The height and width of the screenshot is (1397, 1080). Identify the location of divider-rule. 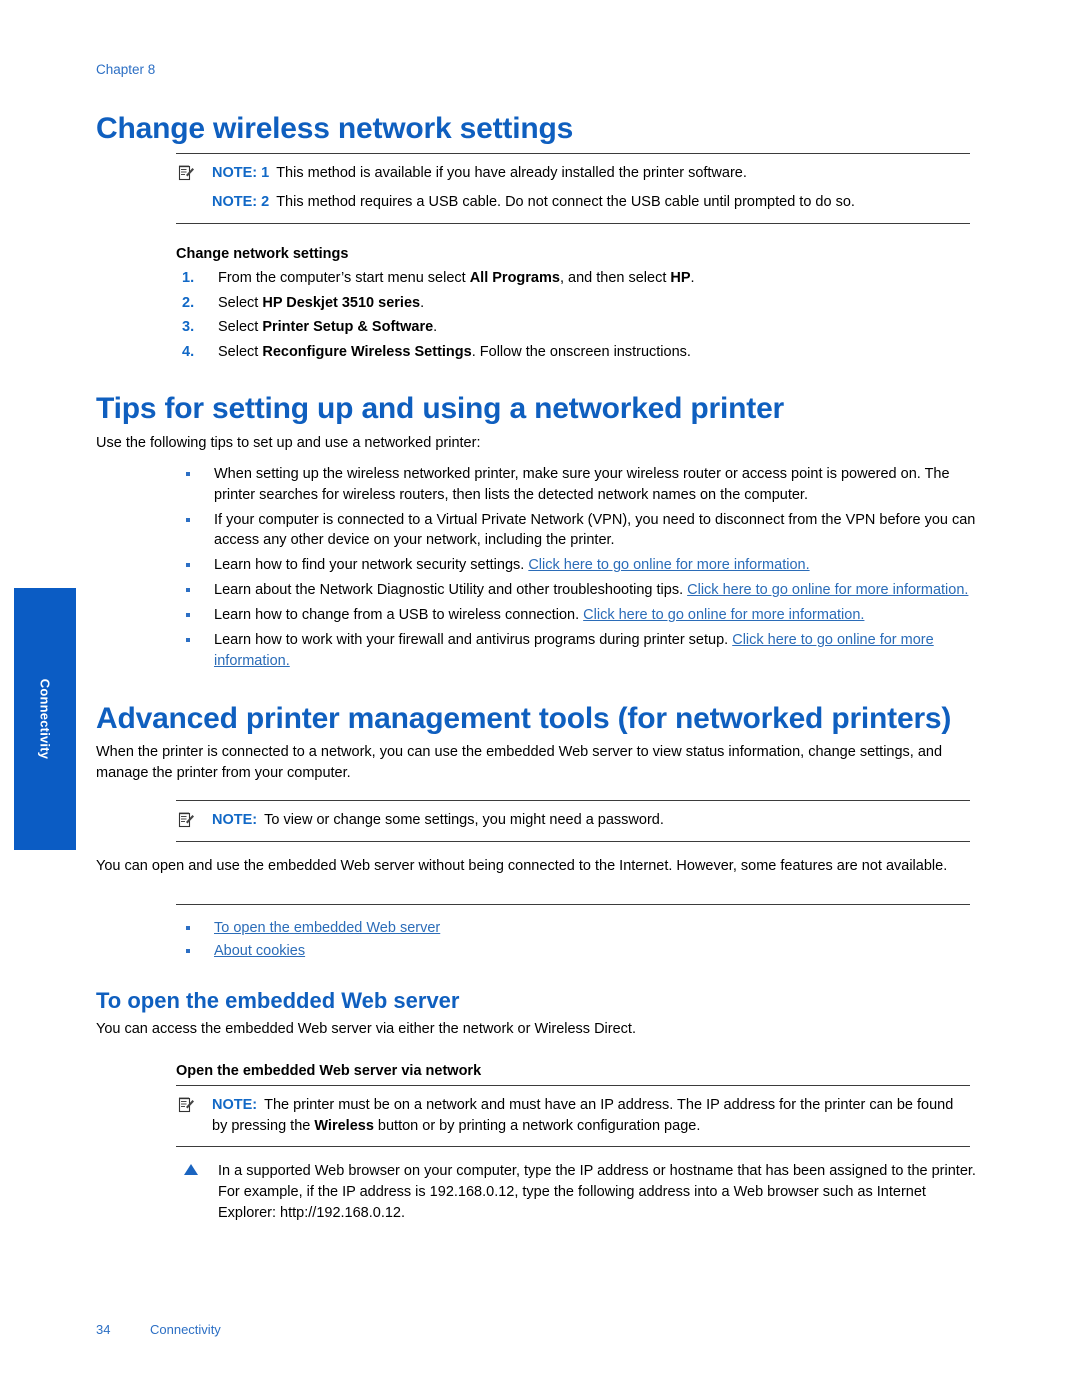
(573, 905).